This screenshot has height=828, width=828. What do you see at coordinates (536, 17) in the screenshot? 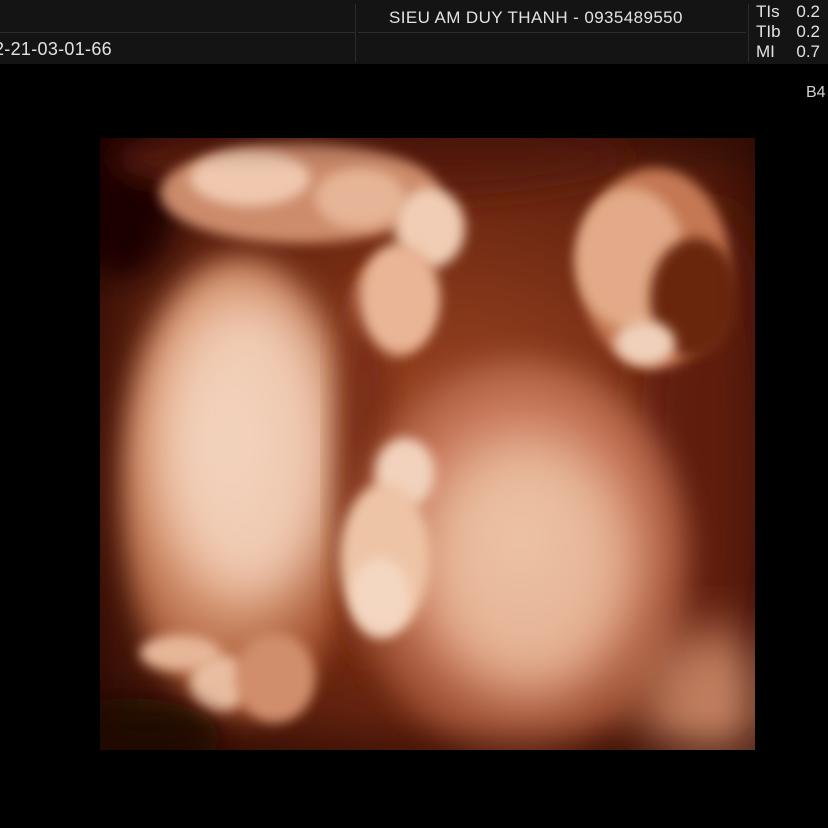
I see `clinic-name: SIEU AM DUY THANH - 0935489550` at bounding box center [536, 17].